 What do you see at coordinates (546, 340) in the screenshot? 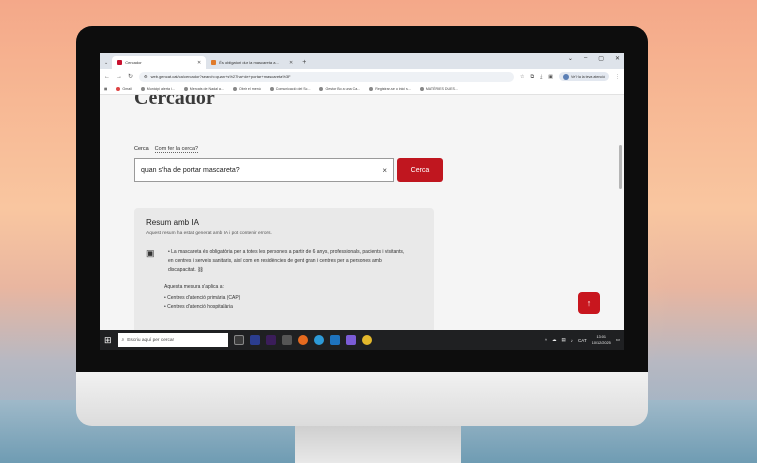
I see `chevron-up-icon: ^` at bounding box center [546, 340].